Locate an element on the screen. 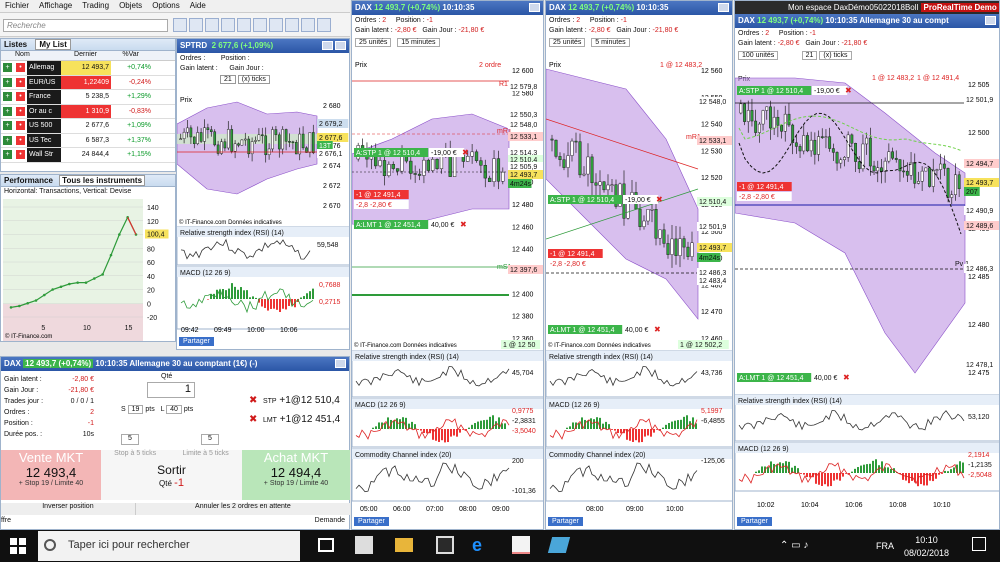 The height and width of the screenshot is (562, 1000). timeframe-dropdown: 15 minutes is located at coordinates (418, 42).